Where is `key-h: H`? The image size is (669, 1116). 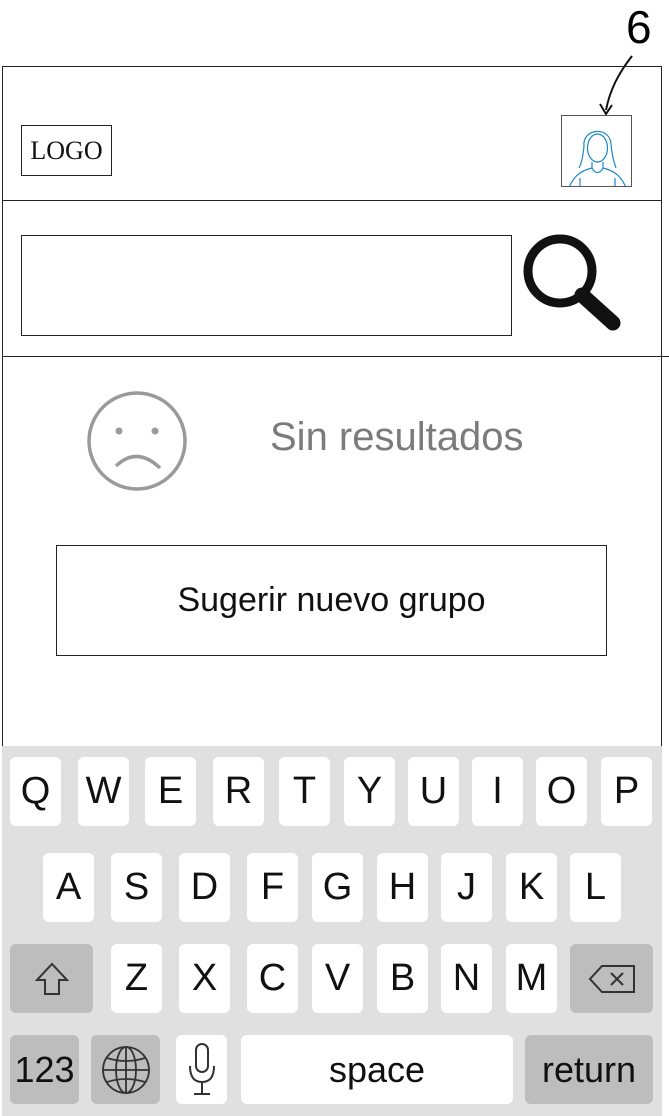 key-h: H is located at coordinates (402, 887).